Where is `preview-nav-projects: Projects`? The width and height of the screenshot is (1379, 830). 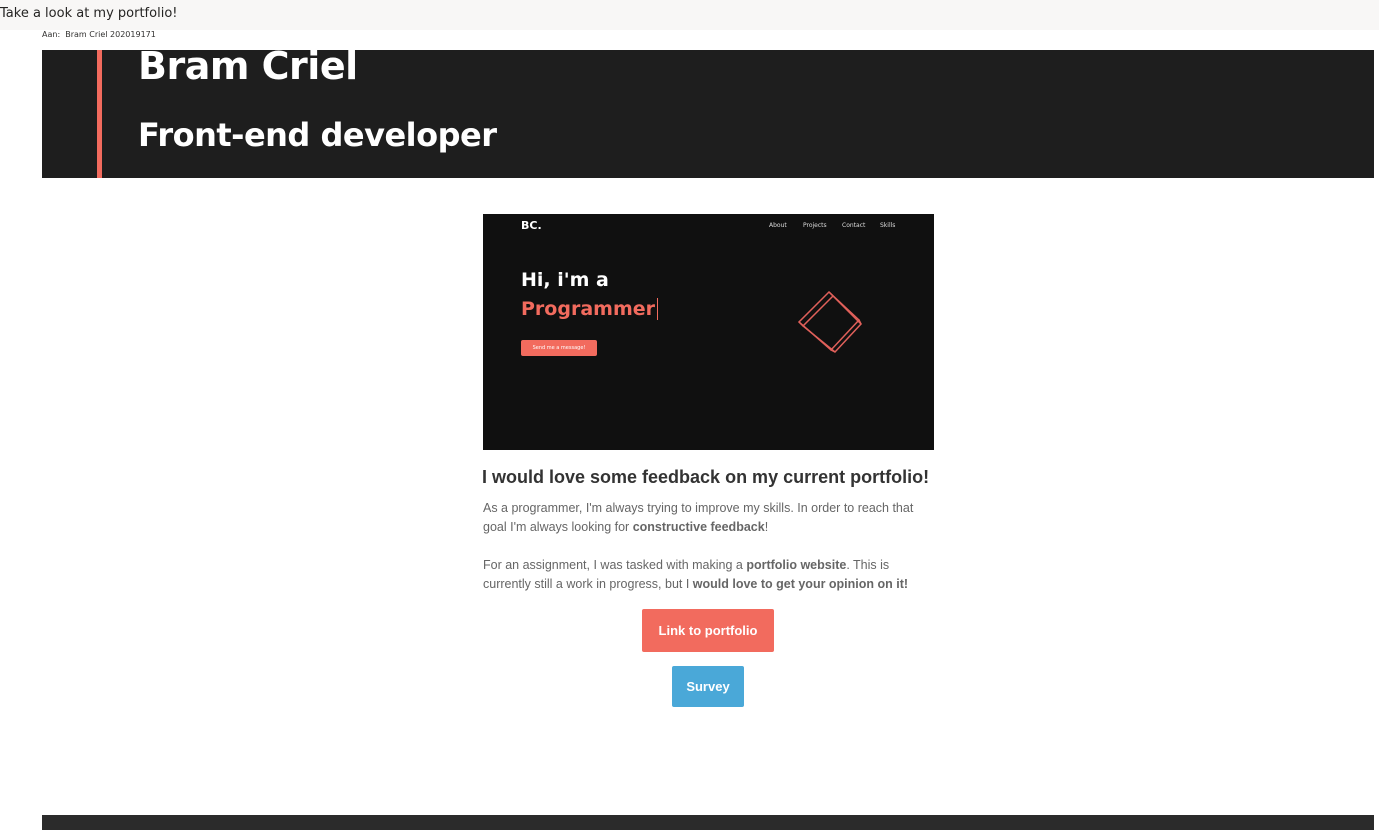 preview-nav-projects: Projects is located at coordinates (815, 225).